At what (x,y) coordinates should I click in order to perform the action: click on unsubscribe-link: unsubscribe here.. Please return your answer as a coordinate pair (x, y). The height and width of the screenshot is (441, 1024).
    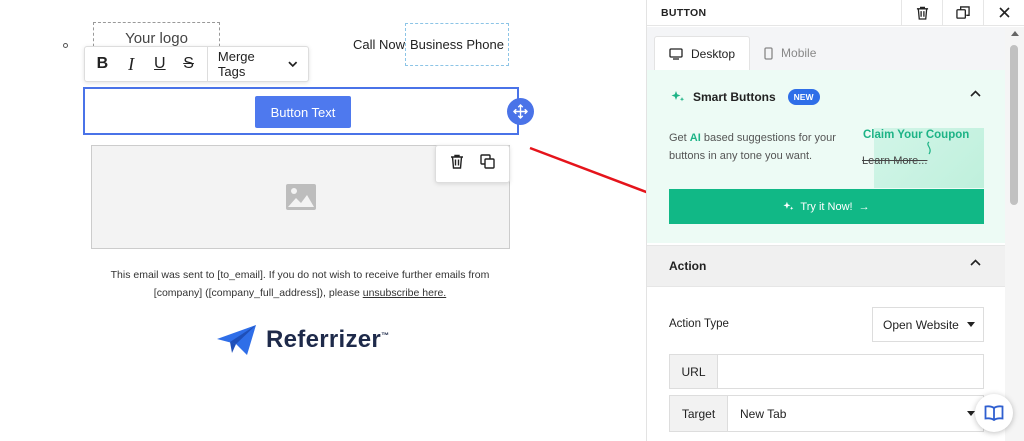
    Looking at the image, I should click on (404, 293).